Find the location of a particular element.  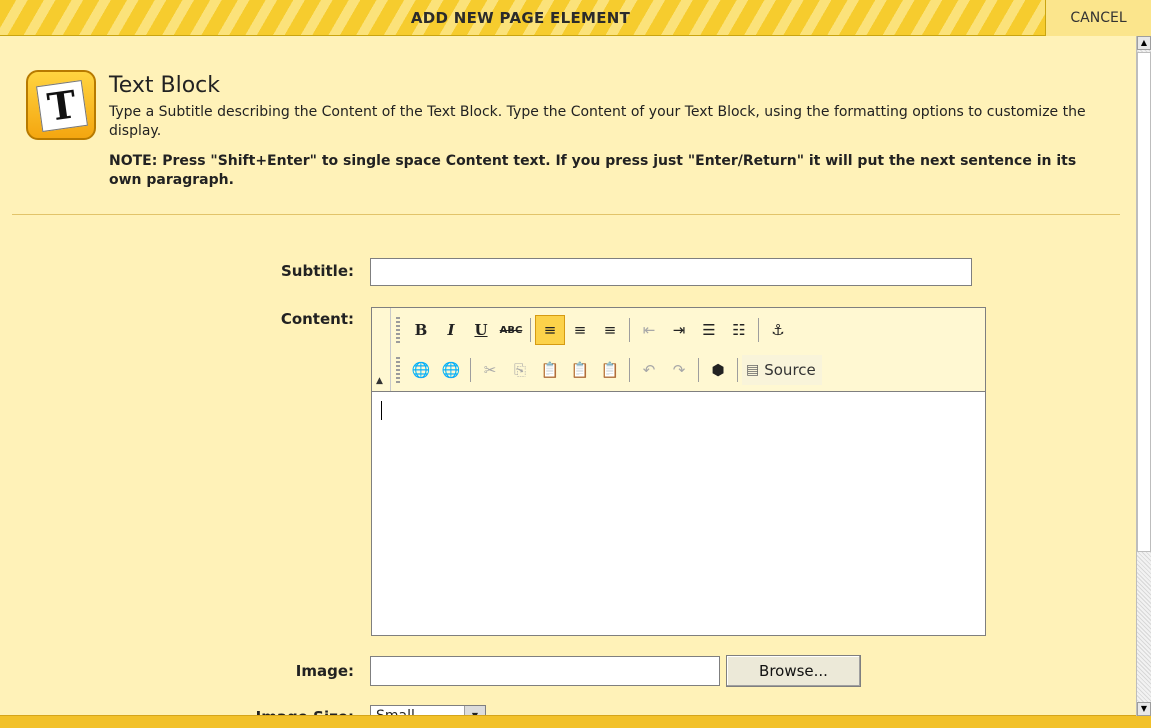

paste-text-button: 📋 is located at coordinates (580, 370).